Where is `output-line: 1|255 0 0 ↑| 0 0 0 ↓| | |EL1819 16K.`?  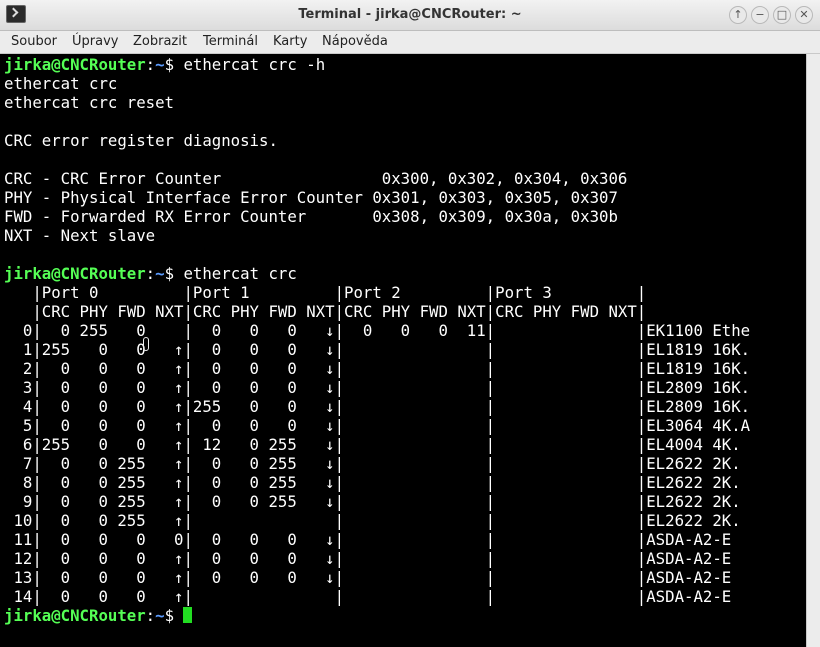 output-line: 1|255 0 0 ↑| 0 0 0 ↓| | |EL1819 16K. is located at coordinates (377, 349).